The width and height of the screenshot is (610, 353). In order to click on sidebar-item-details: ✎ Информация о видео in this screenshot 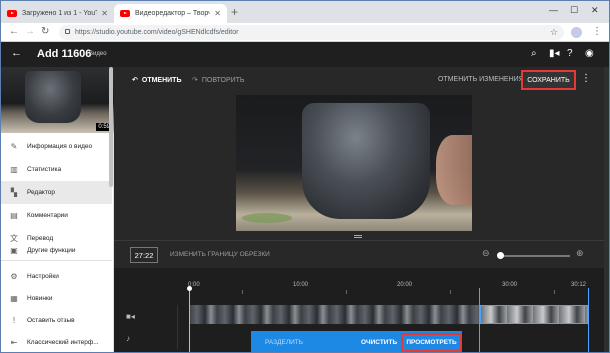, I will do `click(56, 146)`.